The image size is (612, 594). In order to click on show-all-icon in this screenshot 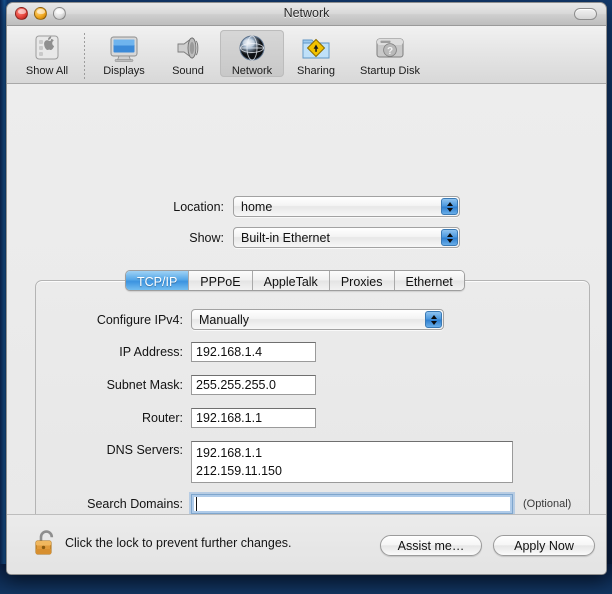, I will do `click(47, 48)`.